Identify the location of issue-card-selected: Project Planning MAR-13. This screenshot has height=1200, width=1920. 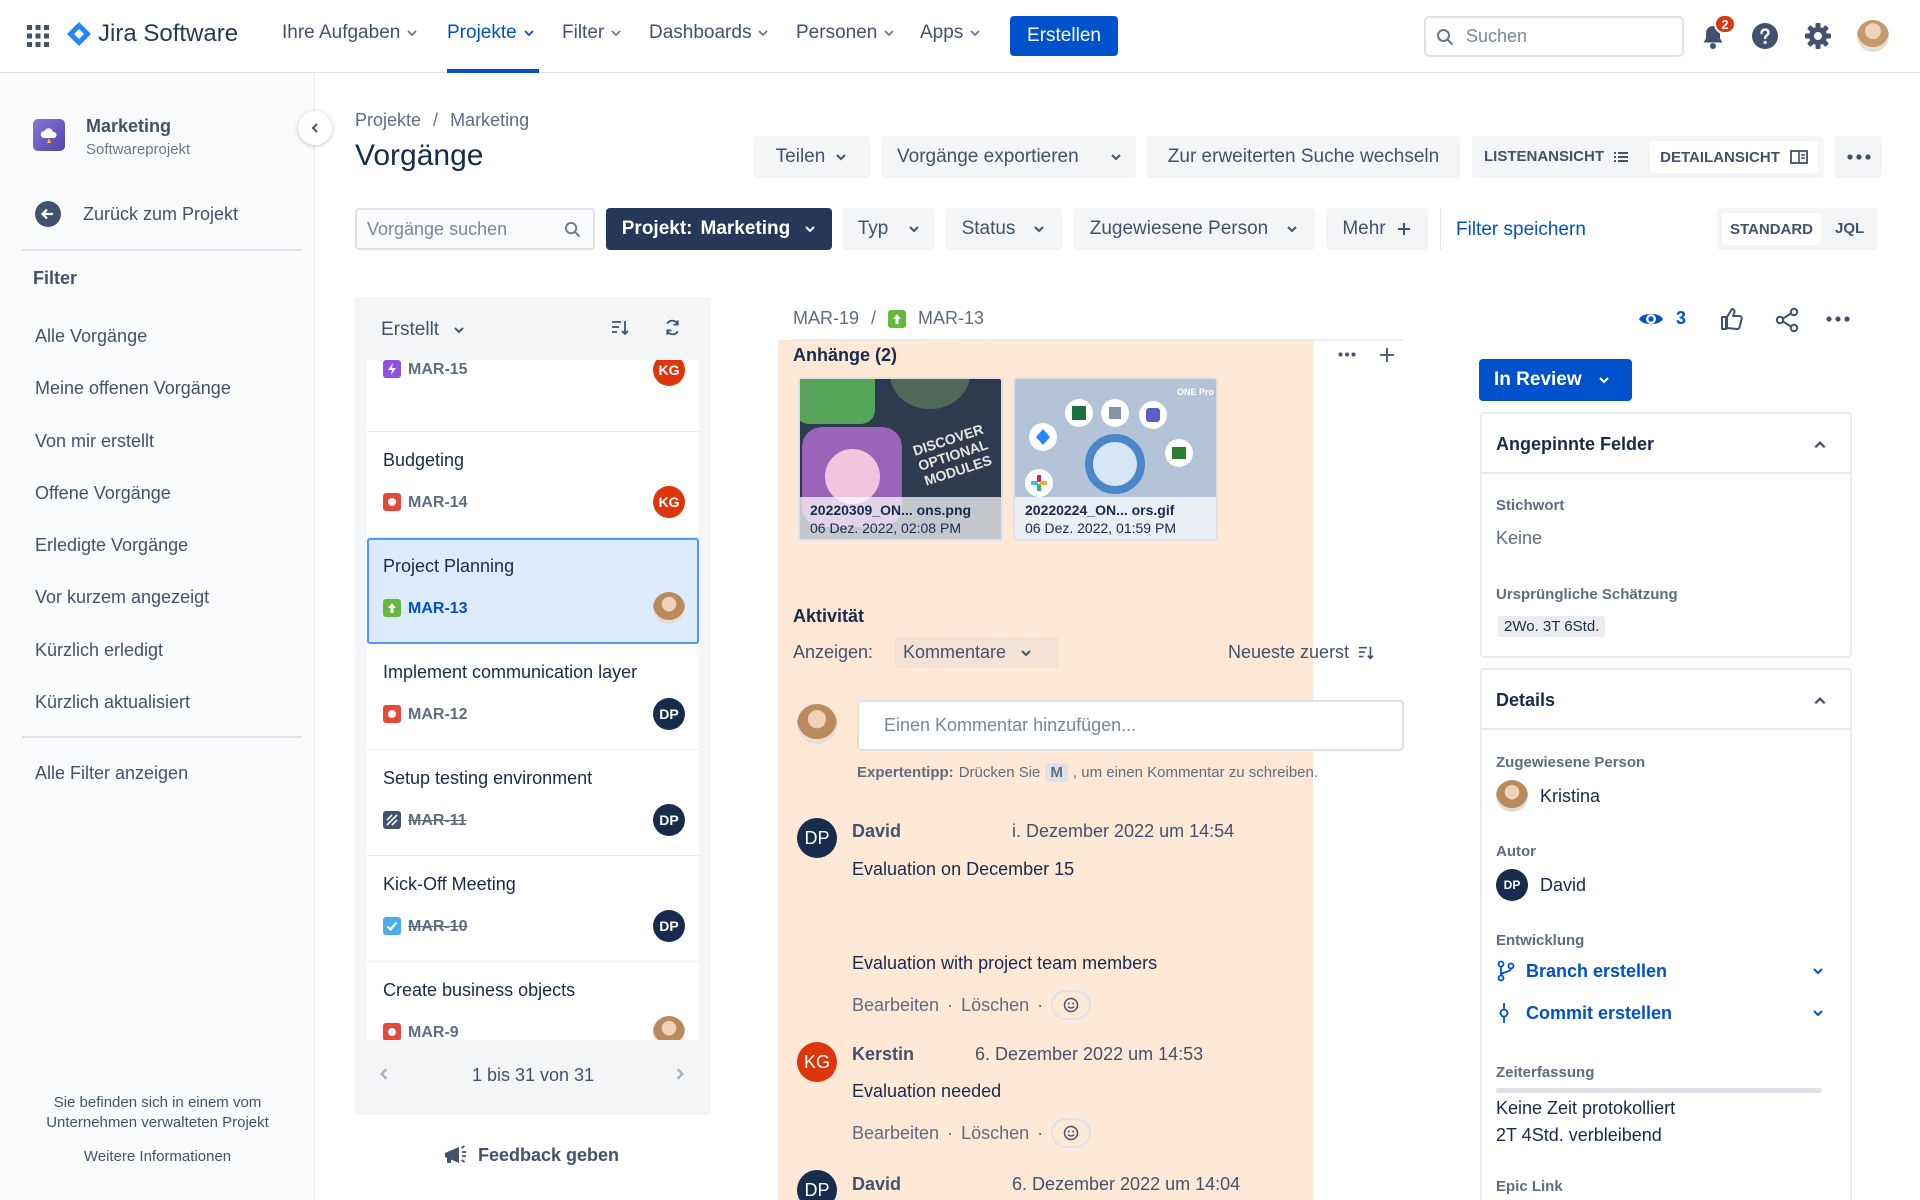
(533, 591).